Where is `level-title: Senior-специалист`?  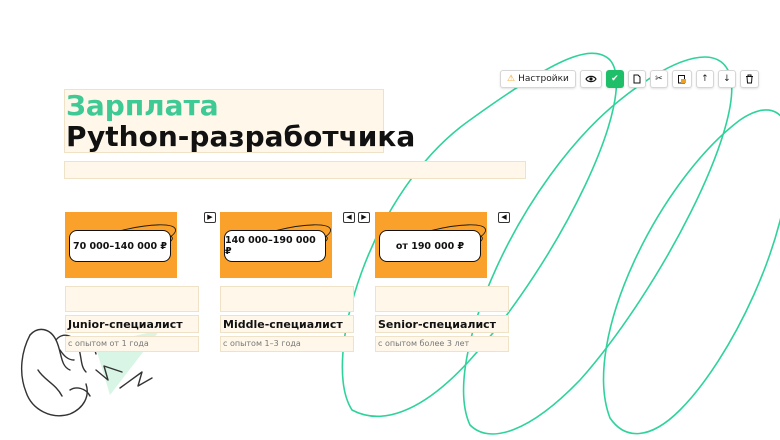
level-title: Senior-специалист is located at coordinates (442, 324).